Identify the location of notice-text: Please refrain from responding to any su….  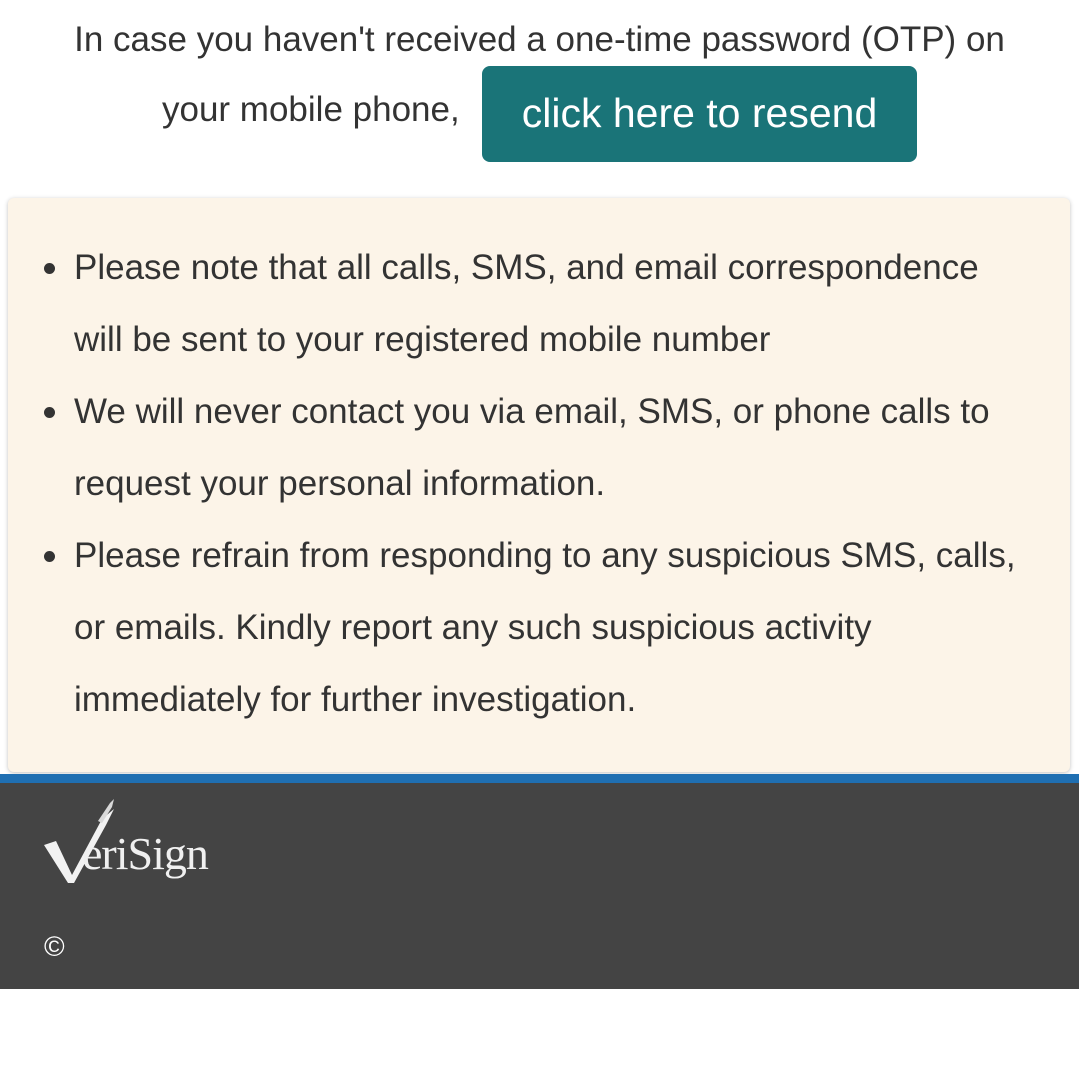
(545, 627).